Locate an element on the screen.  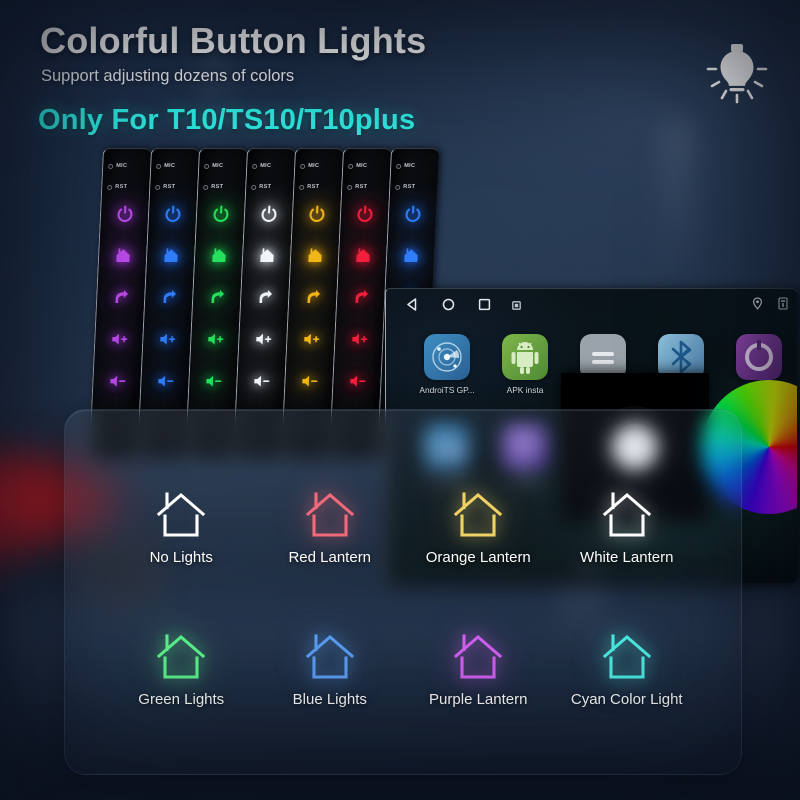
light-option-red-lantern: Red Lantern is located at coordinates (330, 528).